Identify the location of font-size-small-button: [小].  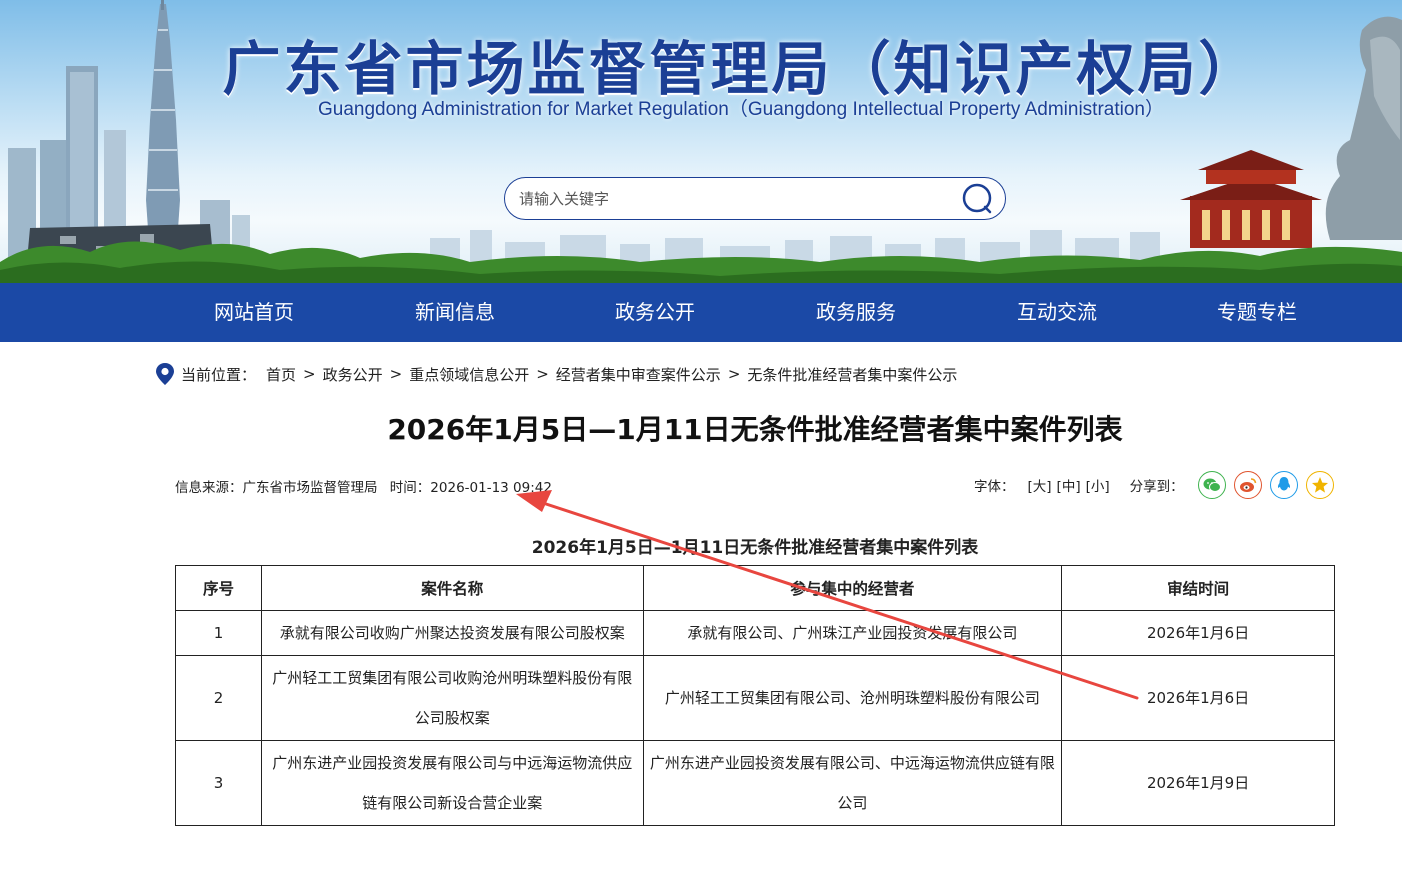
(1098, 485).